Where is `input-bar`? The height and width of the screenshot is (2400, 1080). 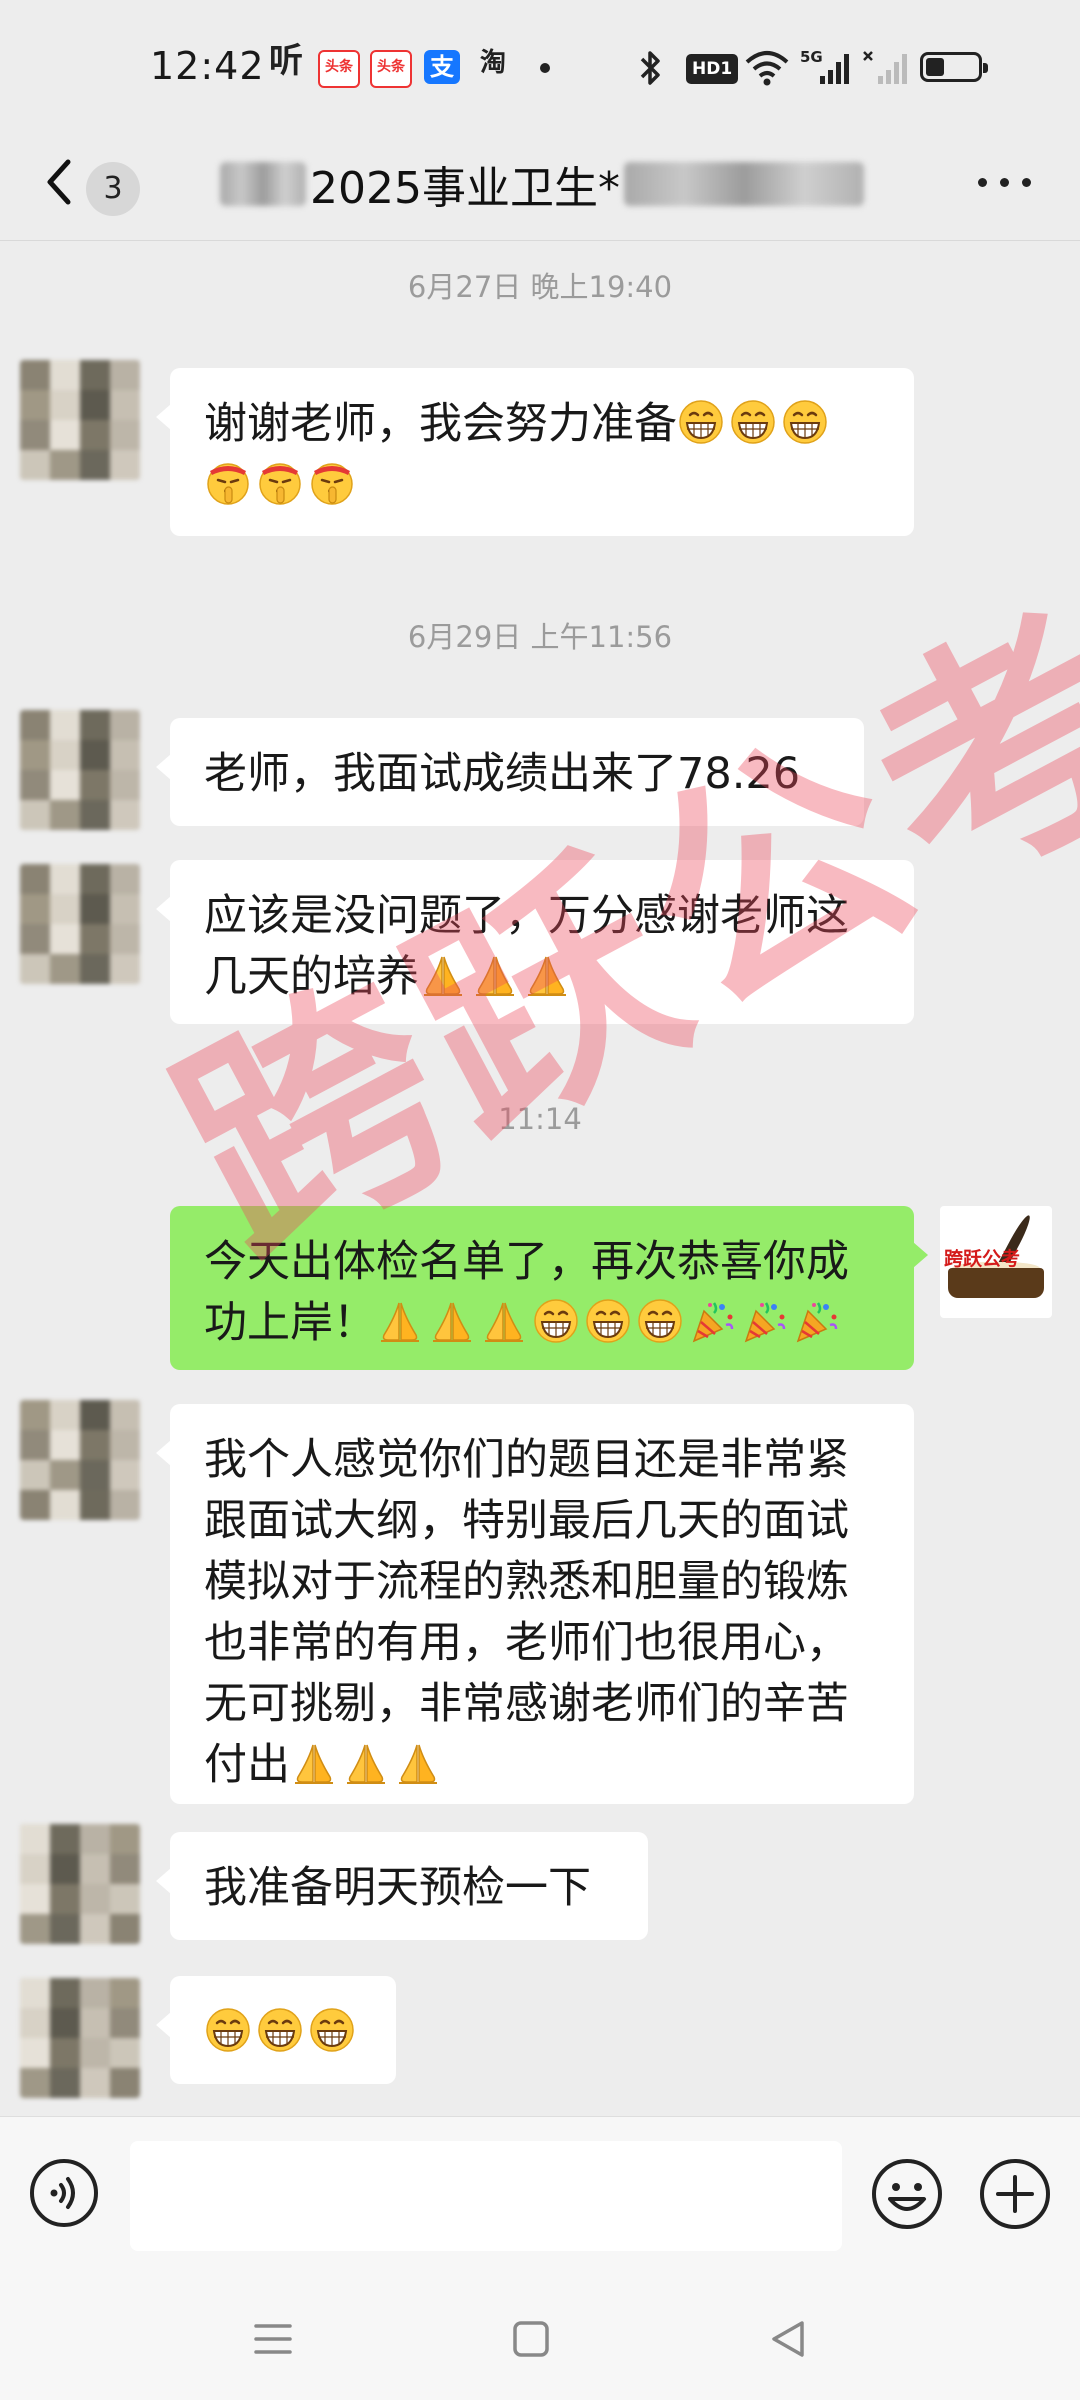 input-bar is located at coordinates (540, 2196).